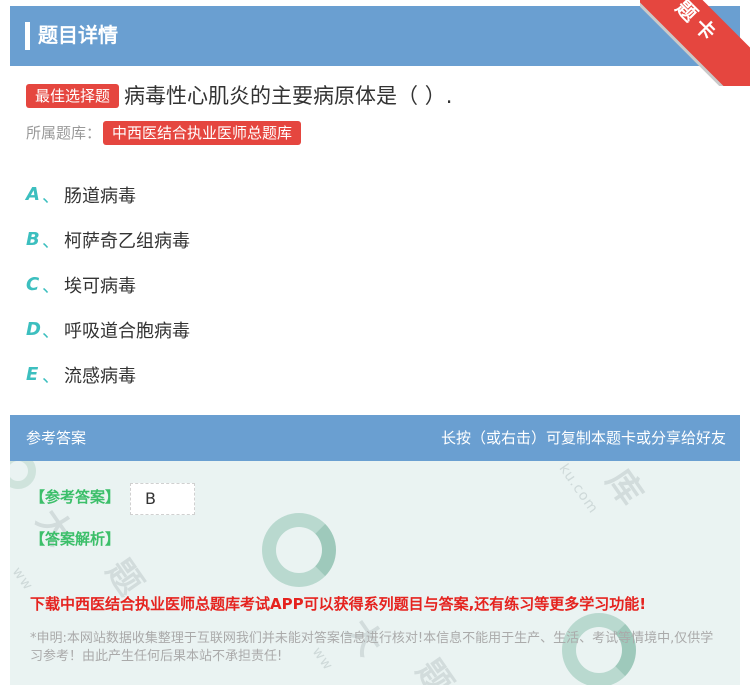 Image resolution: width=750 pixels, height=685 pixels. Describe the element at coordinates (127, 331) in the screenshot. I see `option-text: 呼吸道合胞病毒` at that location.